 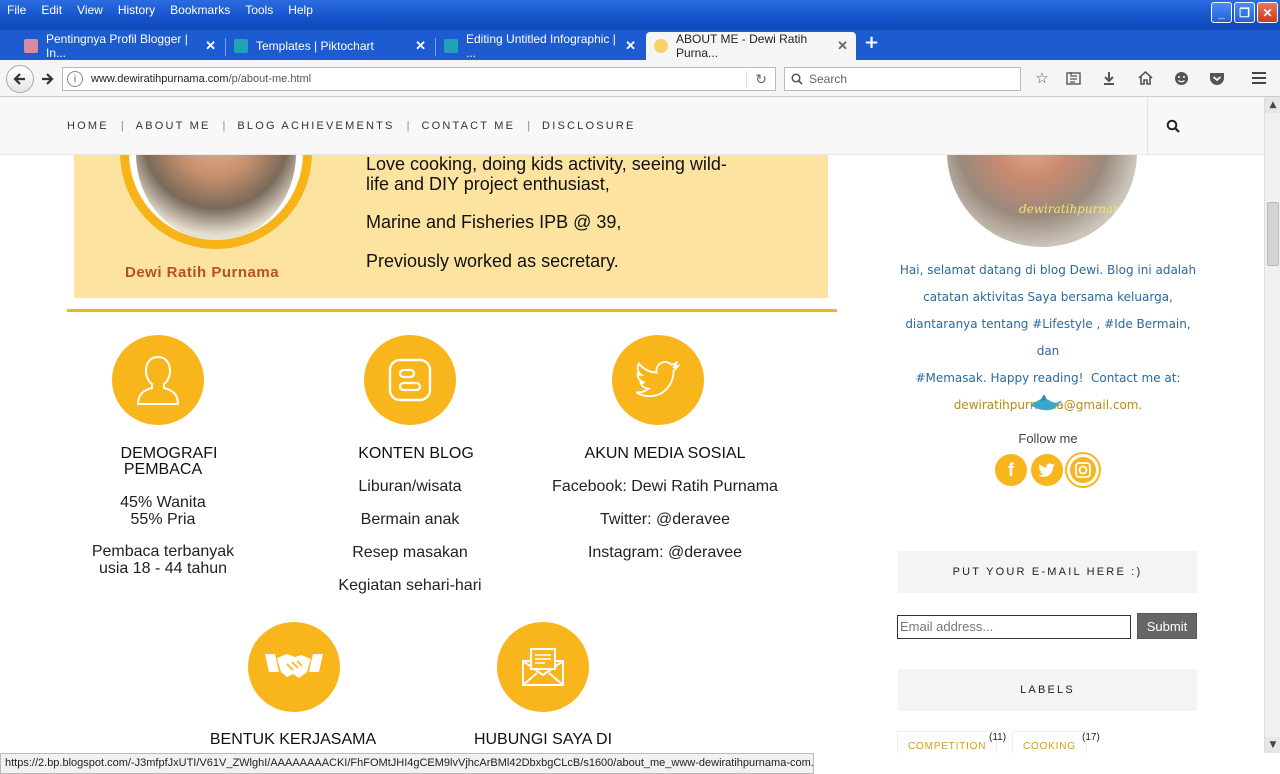 What do you see at coordinates (1049, 742) in the screenshot?
I see `label-chip-cooking: COOKING` at bounding box center [1049, 742].